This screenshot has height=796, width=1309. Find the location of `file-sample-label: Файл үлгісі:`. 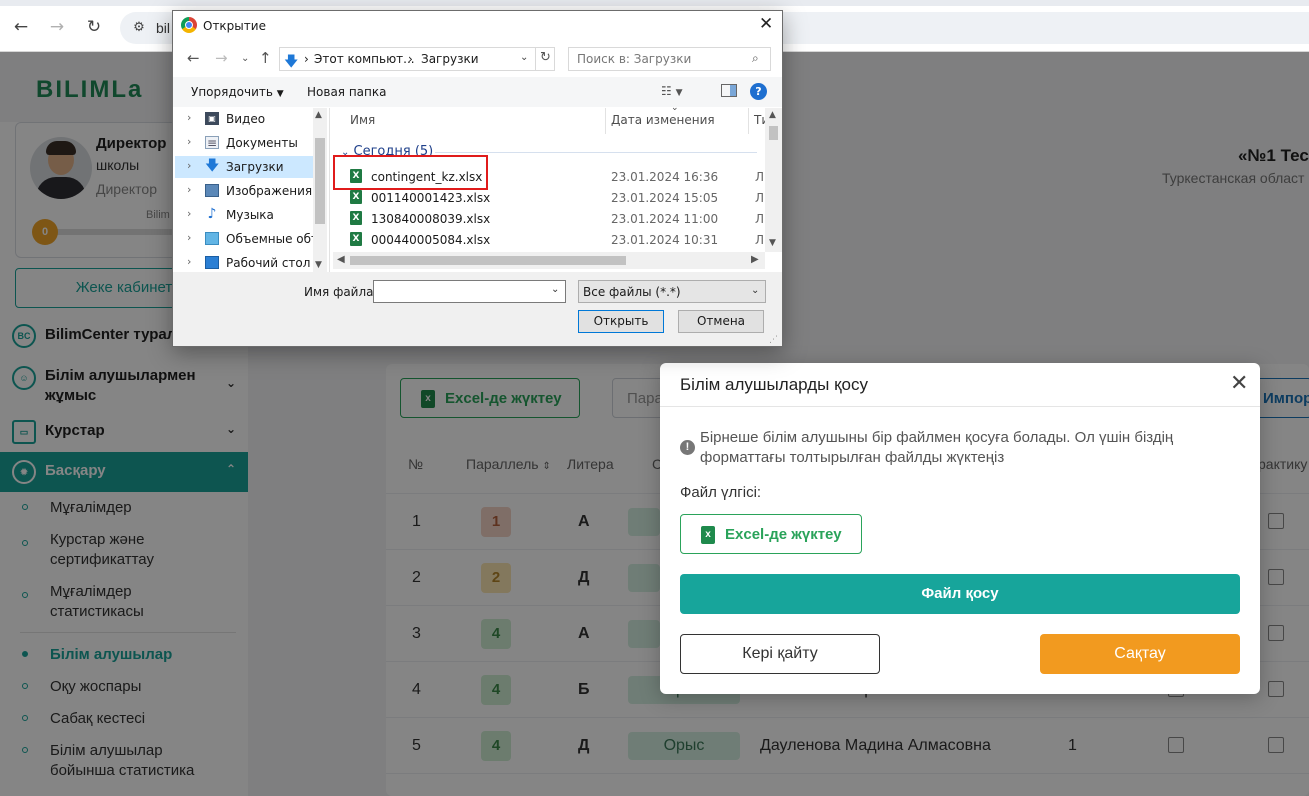

file-sample-label: Файл үлгісі: is located at coordinates (721, 492).